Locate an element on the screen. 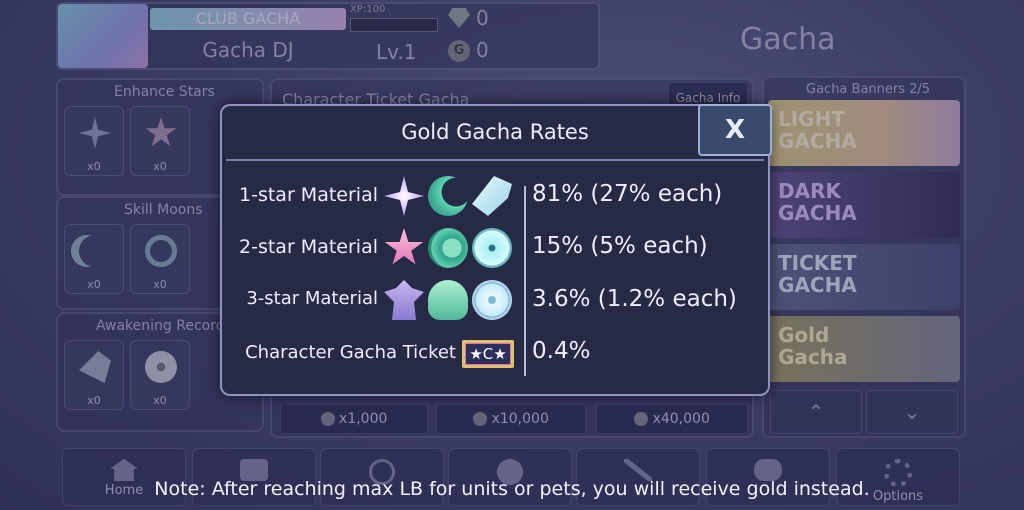 The width and height of the screenshot is (1024, 510). 2star-icons is located at coordinates (448, 248).